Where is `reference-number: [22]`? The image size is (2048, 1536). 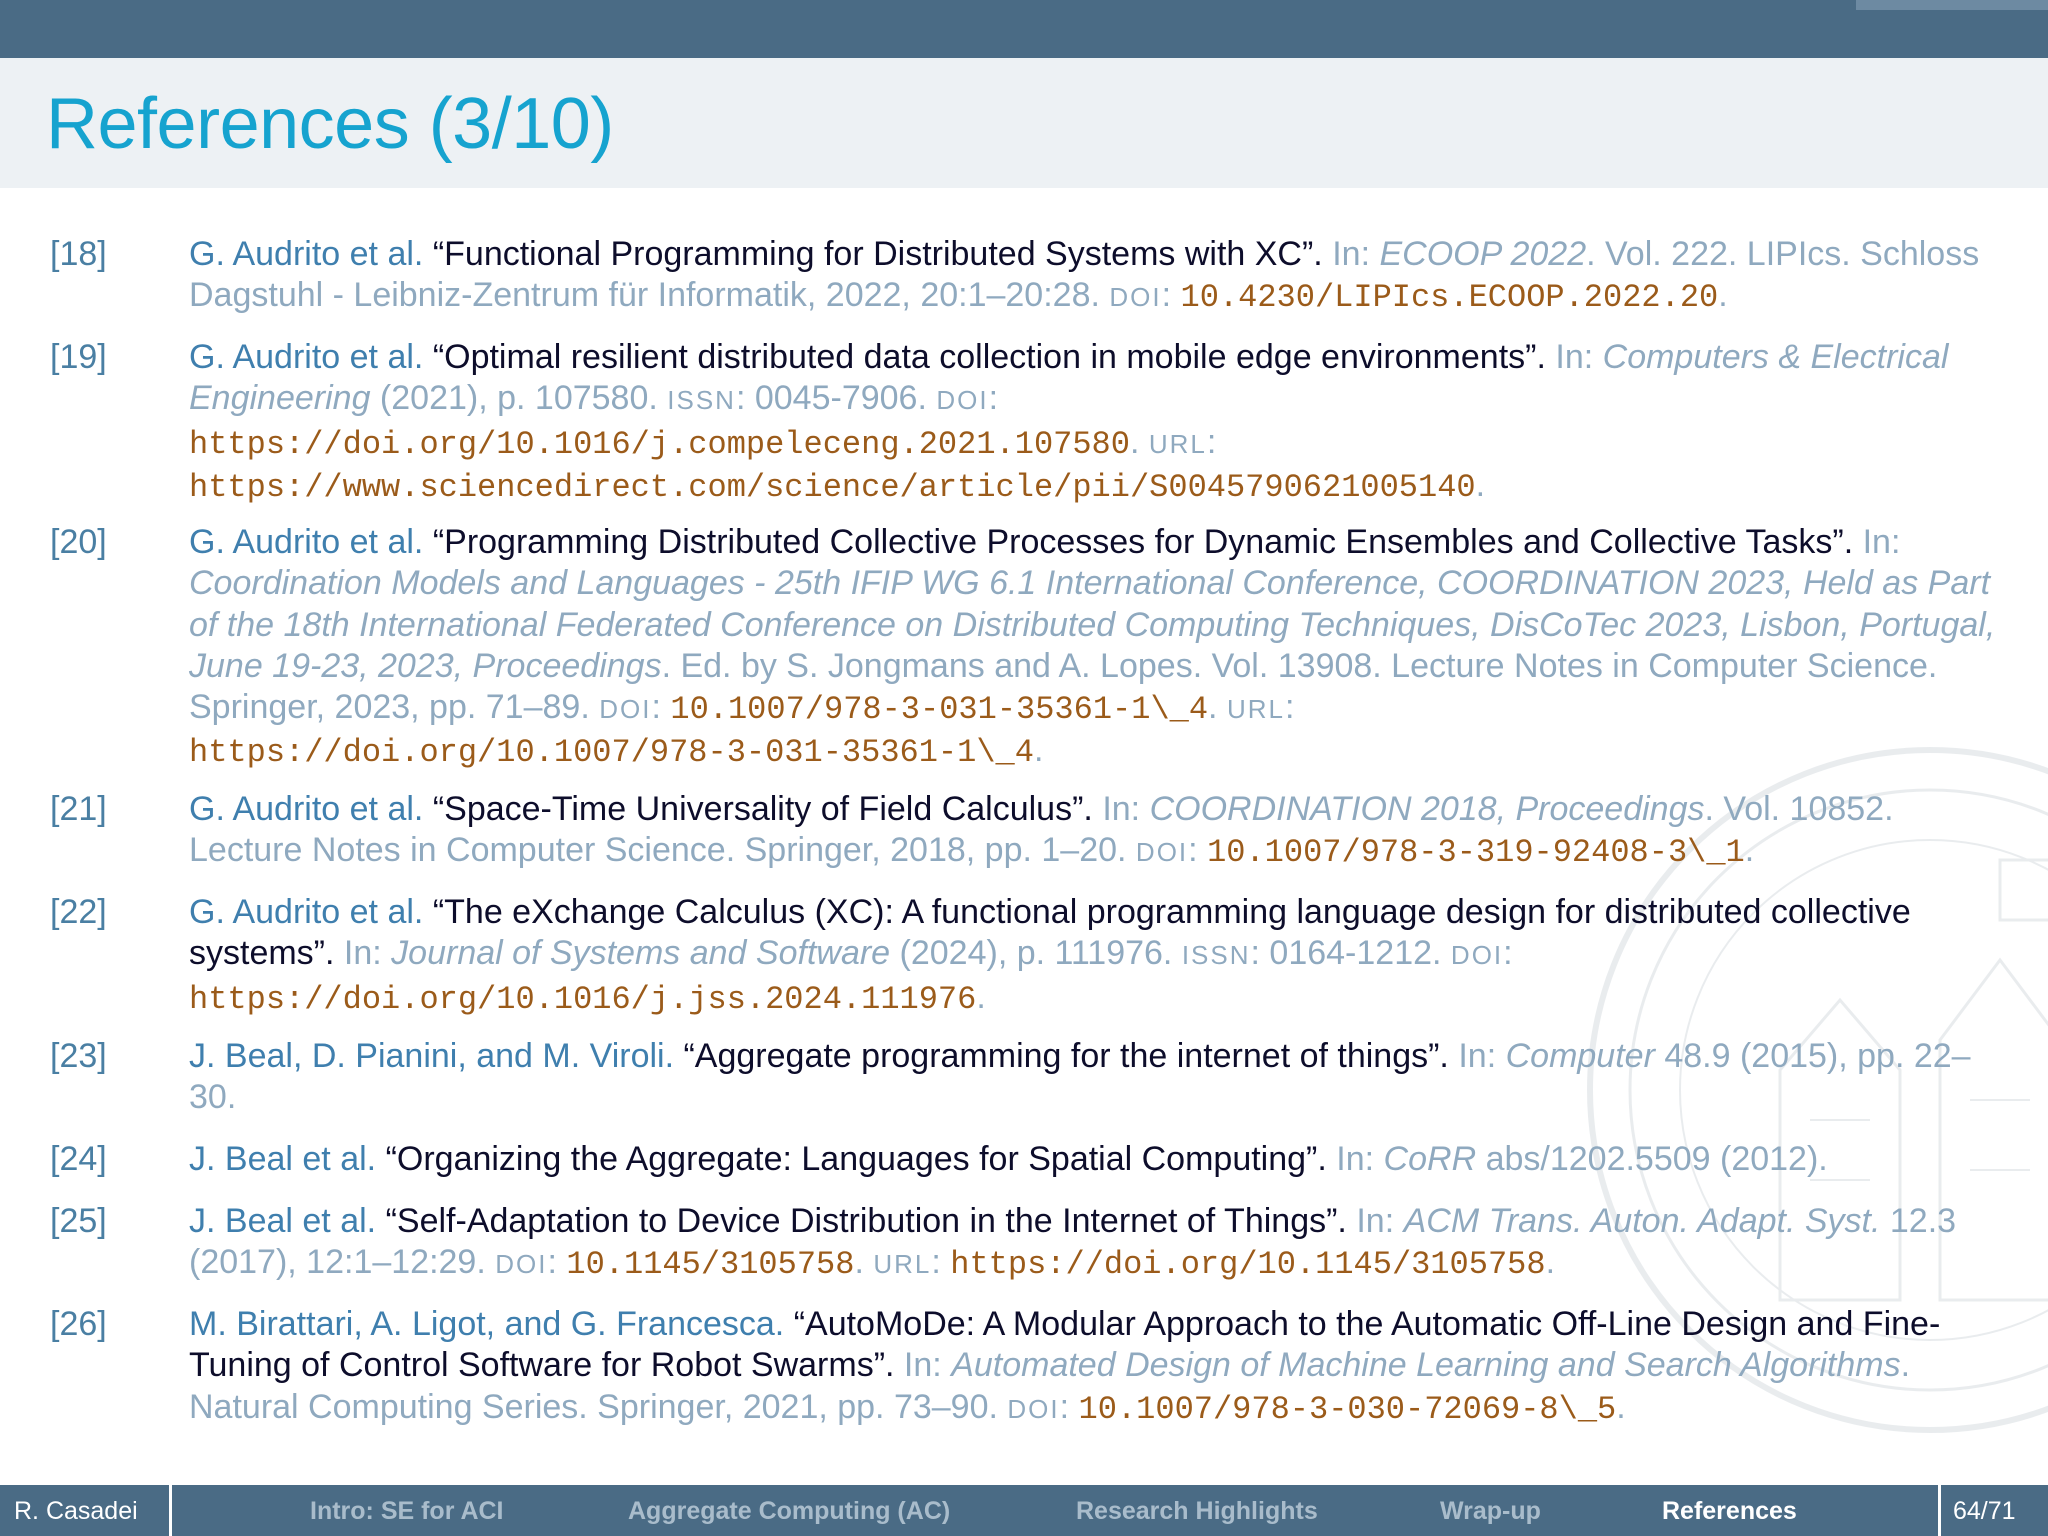
reference-number: [22] is located at coordinates (78, 912).